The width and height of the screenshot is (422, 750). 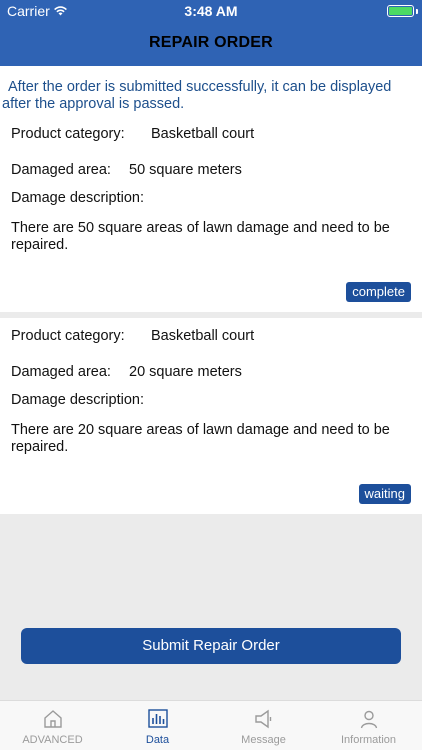 What do you see at coordinates (53, 719) in the screenshot?
I see `home-icon` at bounding box center [53, 719].